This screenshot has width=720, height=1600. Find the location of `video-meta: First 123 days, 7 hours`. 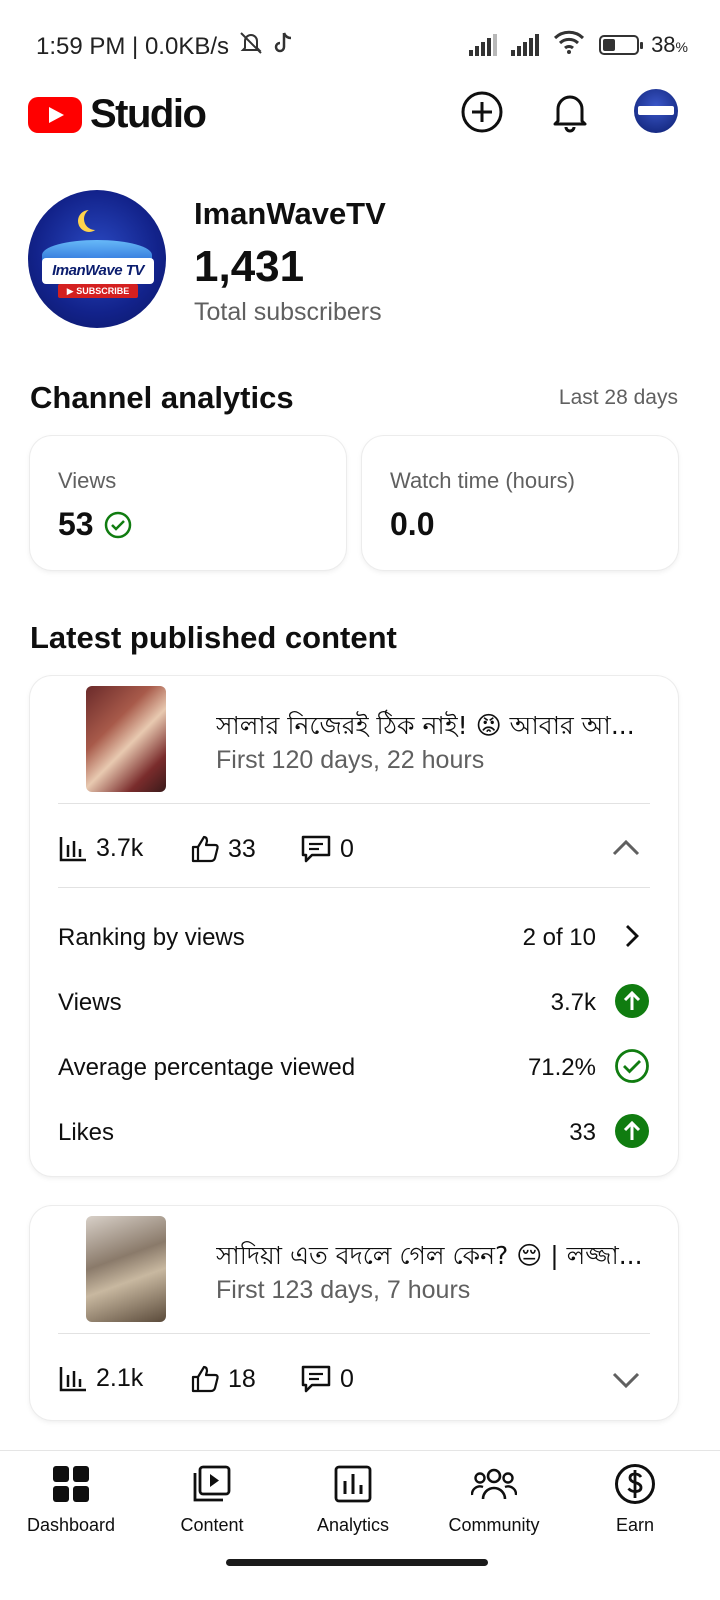

video-meta: First 123 days, 7 hours is located at coordinates (343, 1290).